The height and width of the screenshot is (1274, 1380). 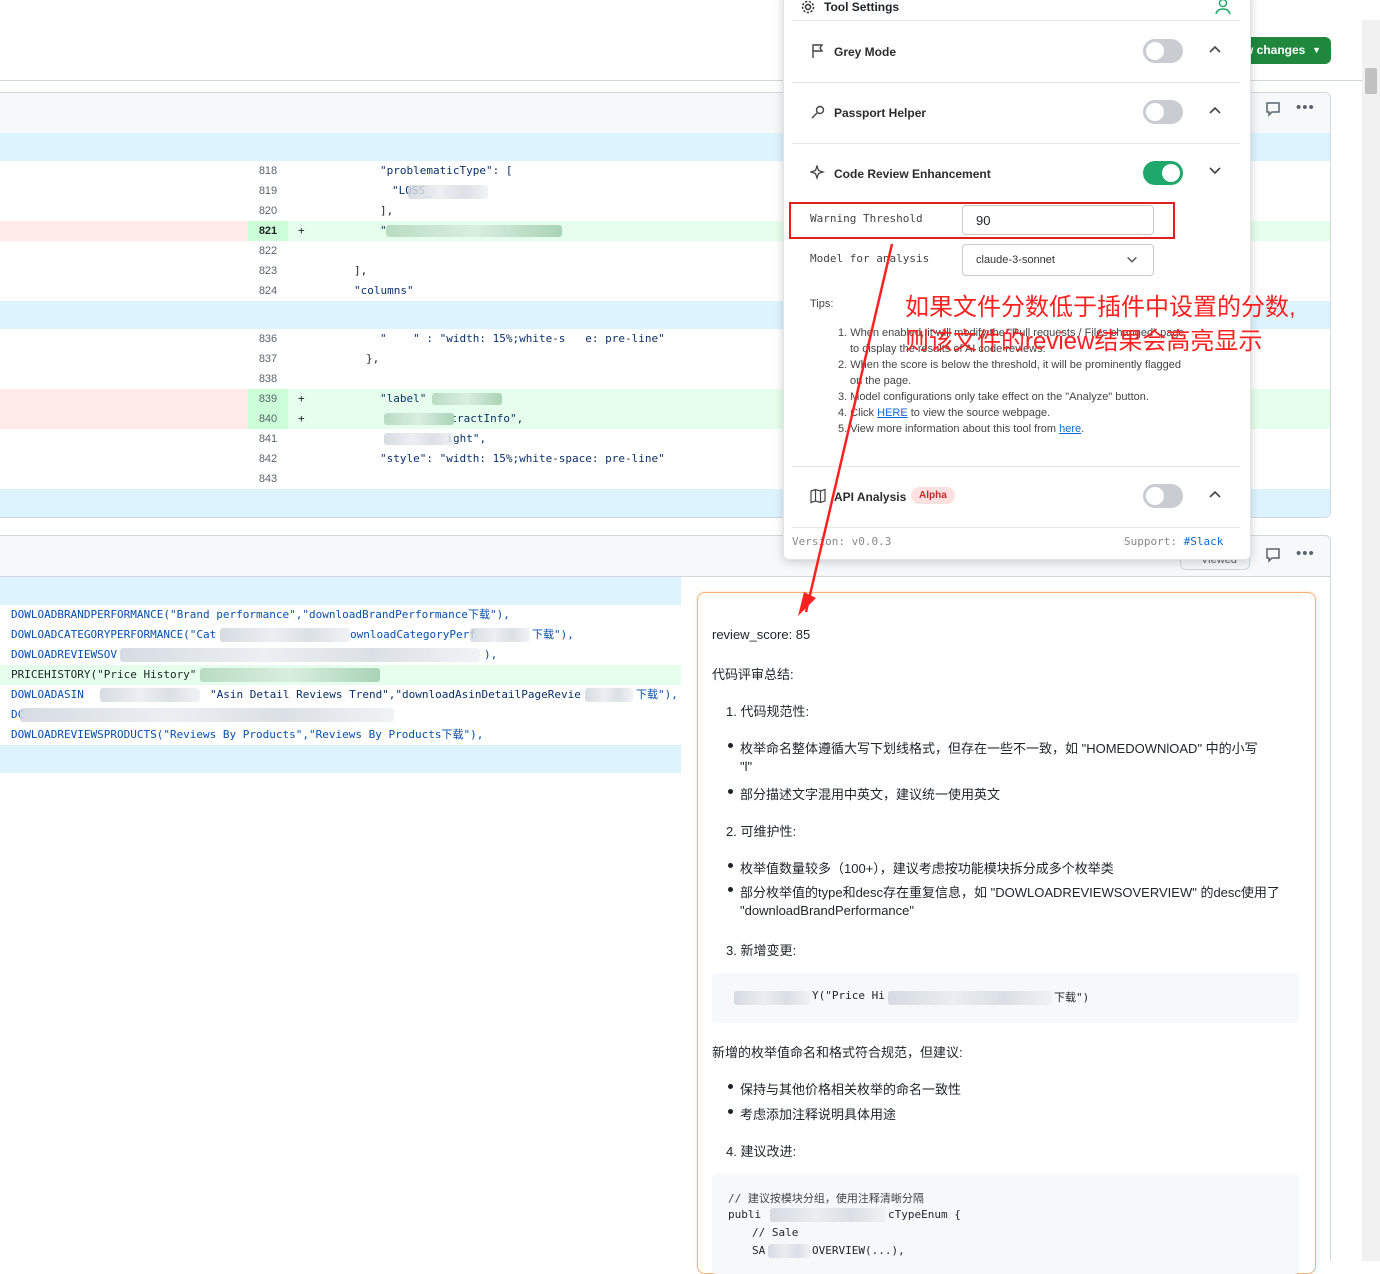 I want to click on code-review-toggle, so click(x=1163, y=173).